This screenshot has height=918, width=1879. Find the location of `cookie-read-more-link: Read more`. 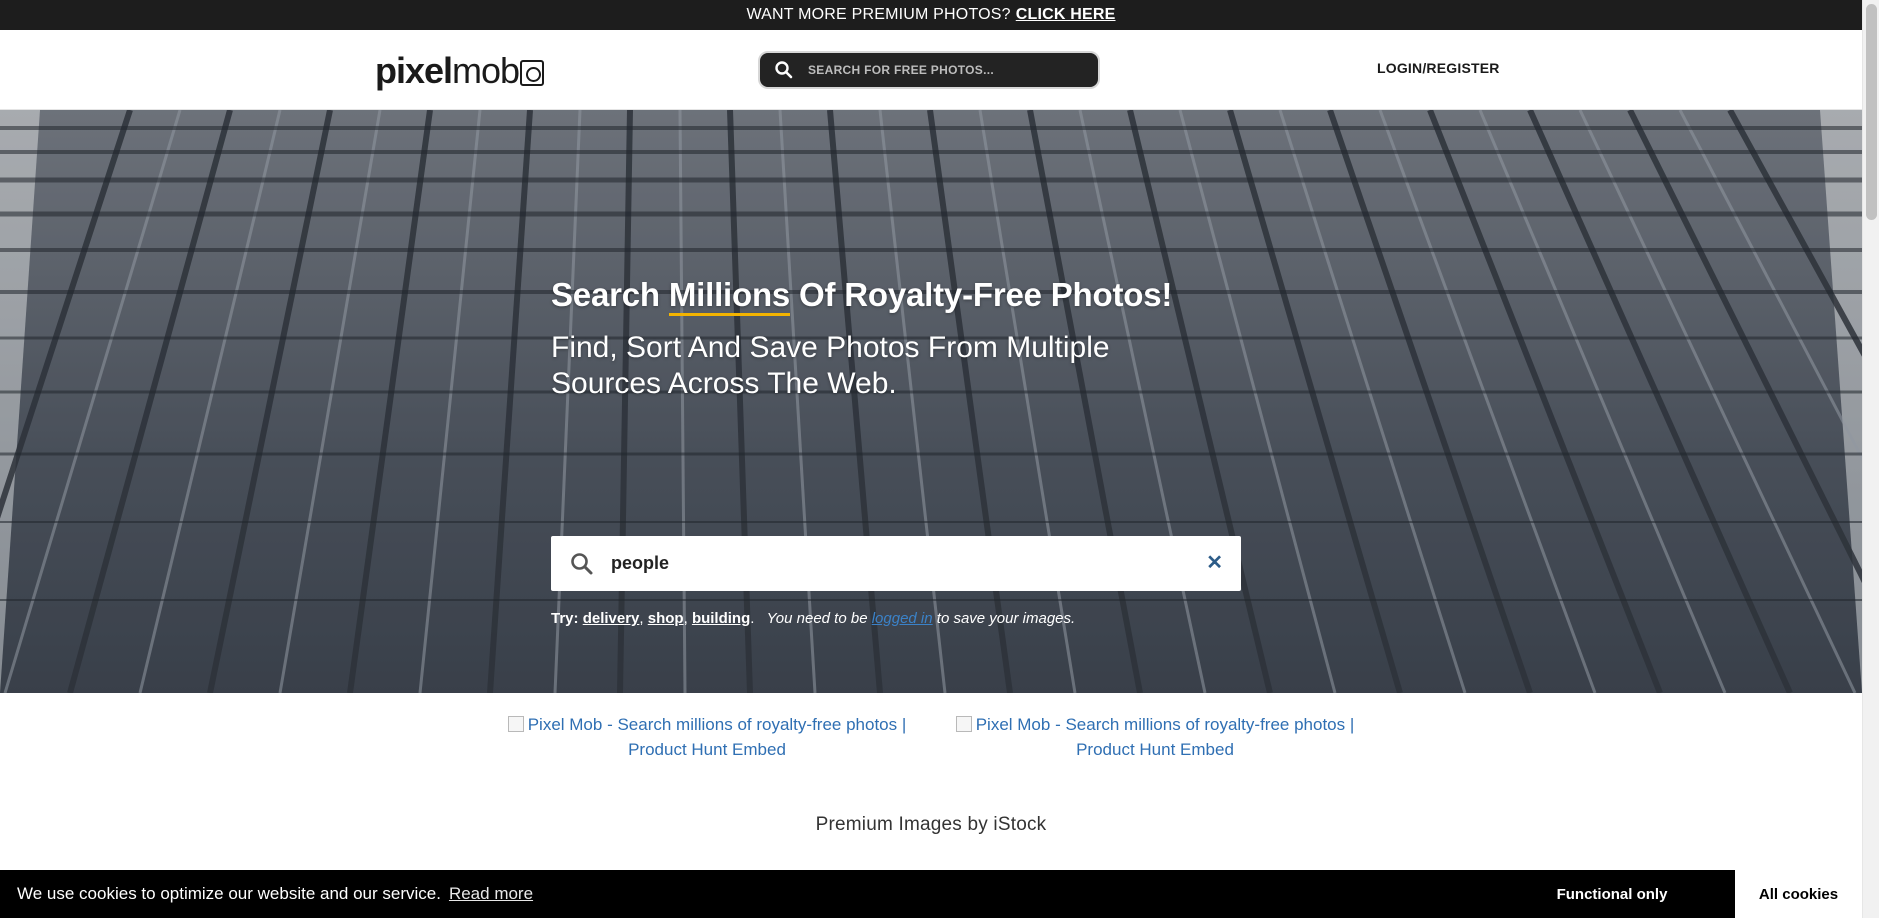

cookie-read-more-link: Read more is located at coordinates (491, 894).